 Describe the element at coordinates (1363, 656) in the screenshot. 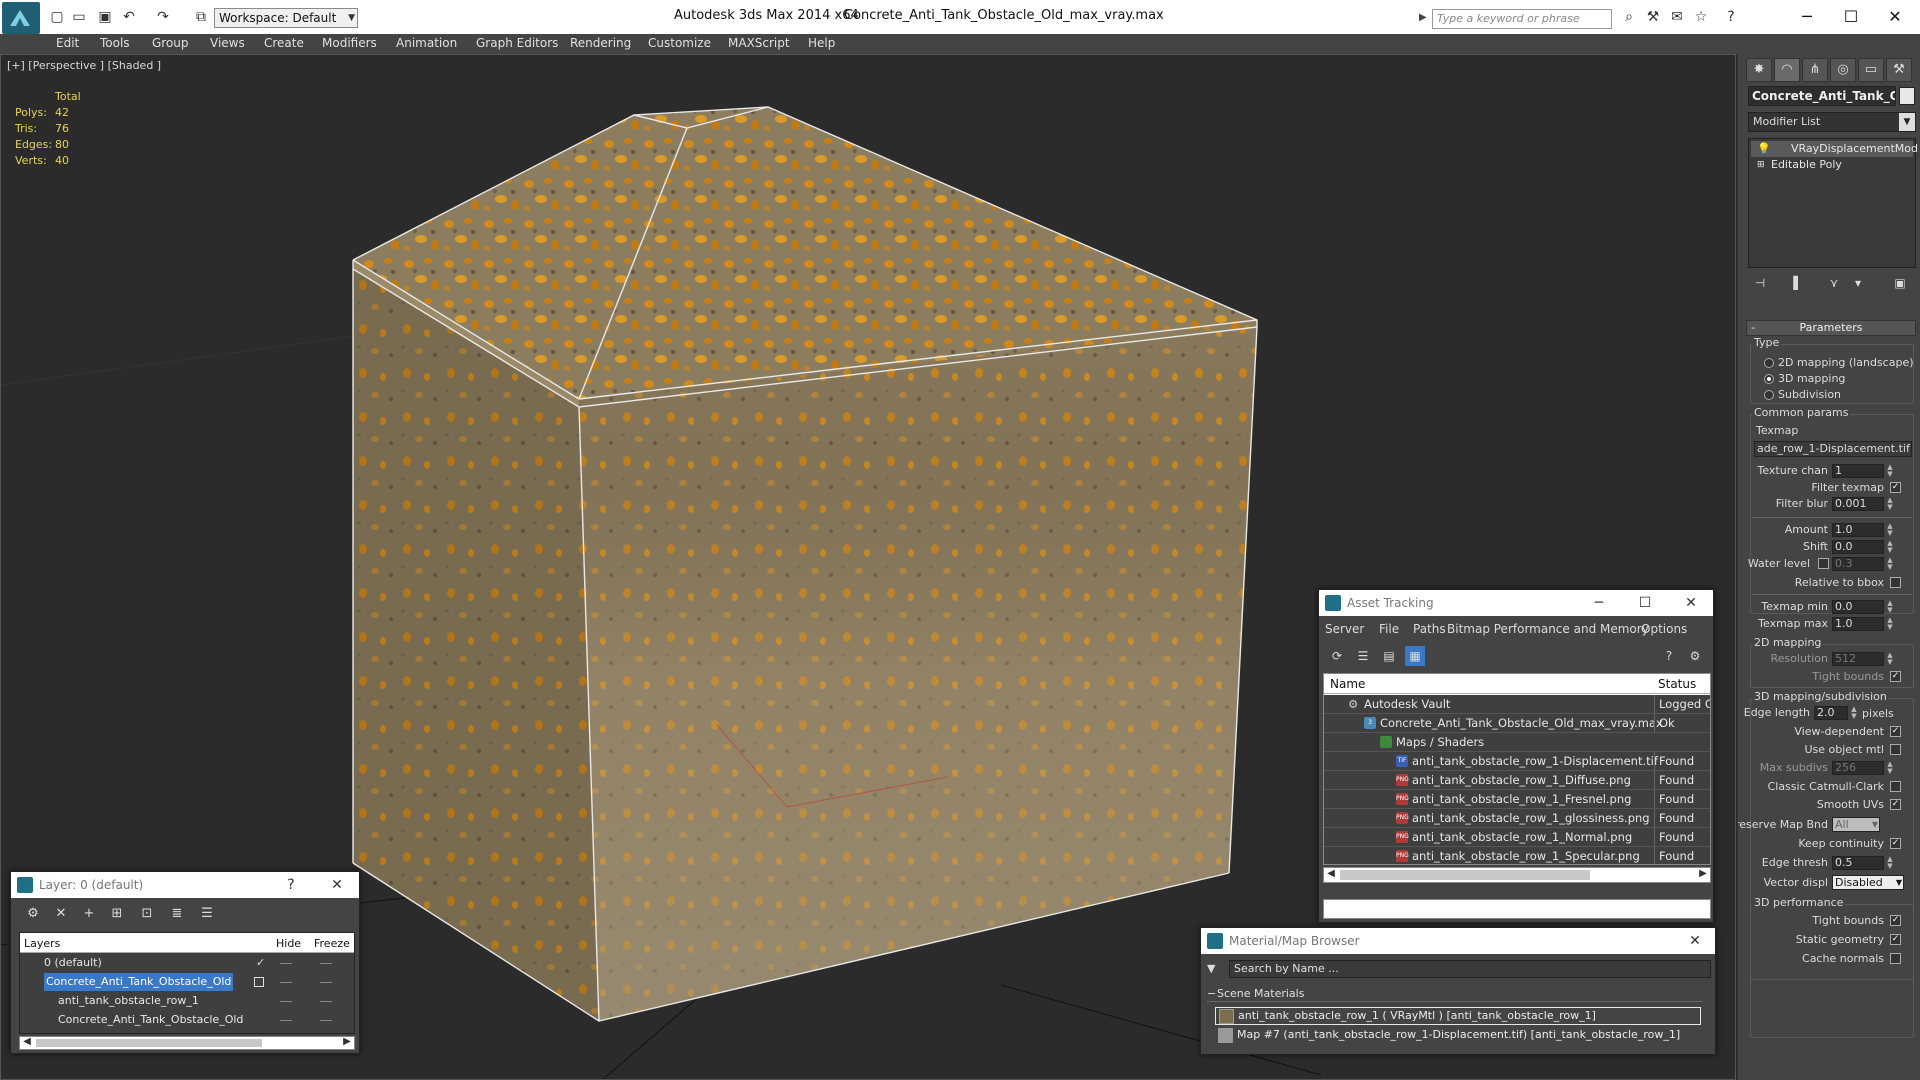

I see `list-view-icon: ☰` at that location.